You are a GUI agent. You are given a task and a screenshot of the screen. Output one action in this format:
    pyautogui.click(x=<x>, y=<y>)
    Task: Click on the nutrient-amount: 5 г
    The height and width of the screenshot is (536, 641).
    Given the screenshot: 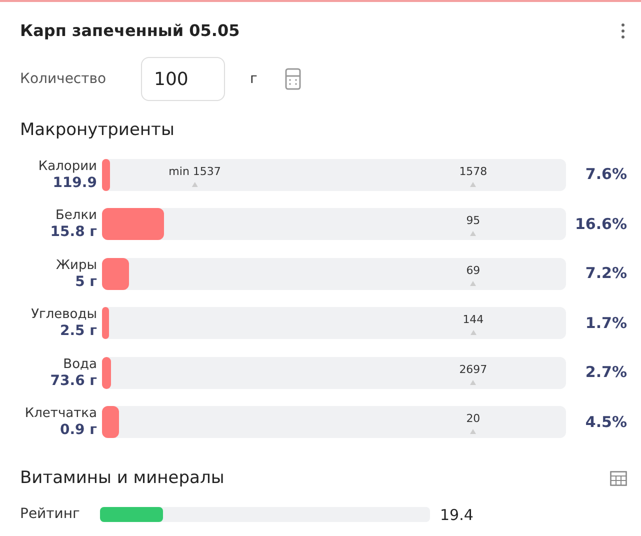 What is the action you would take?
    pyautogui.click(x=86, y=282)
    